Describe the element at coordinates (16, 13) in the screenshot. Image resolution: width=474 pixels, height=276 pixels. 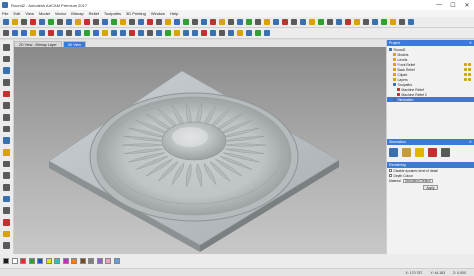
I see `menu-edit: Edit` at that location.